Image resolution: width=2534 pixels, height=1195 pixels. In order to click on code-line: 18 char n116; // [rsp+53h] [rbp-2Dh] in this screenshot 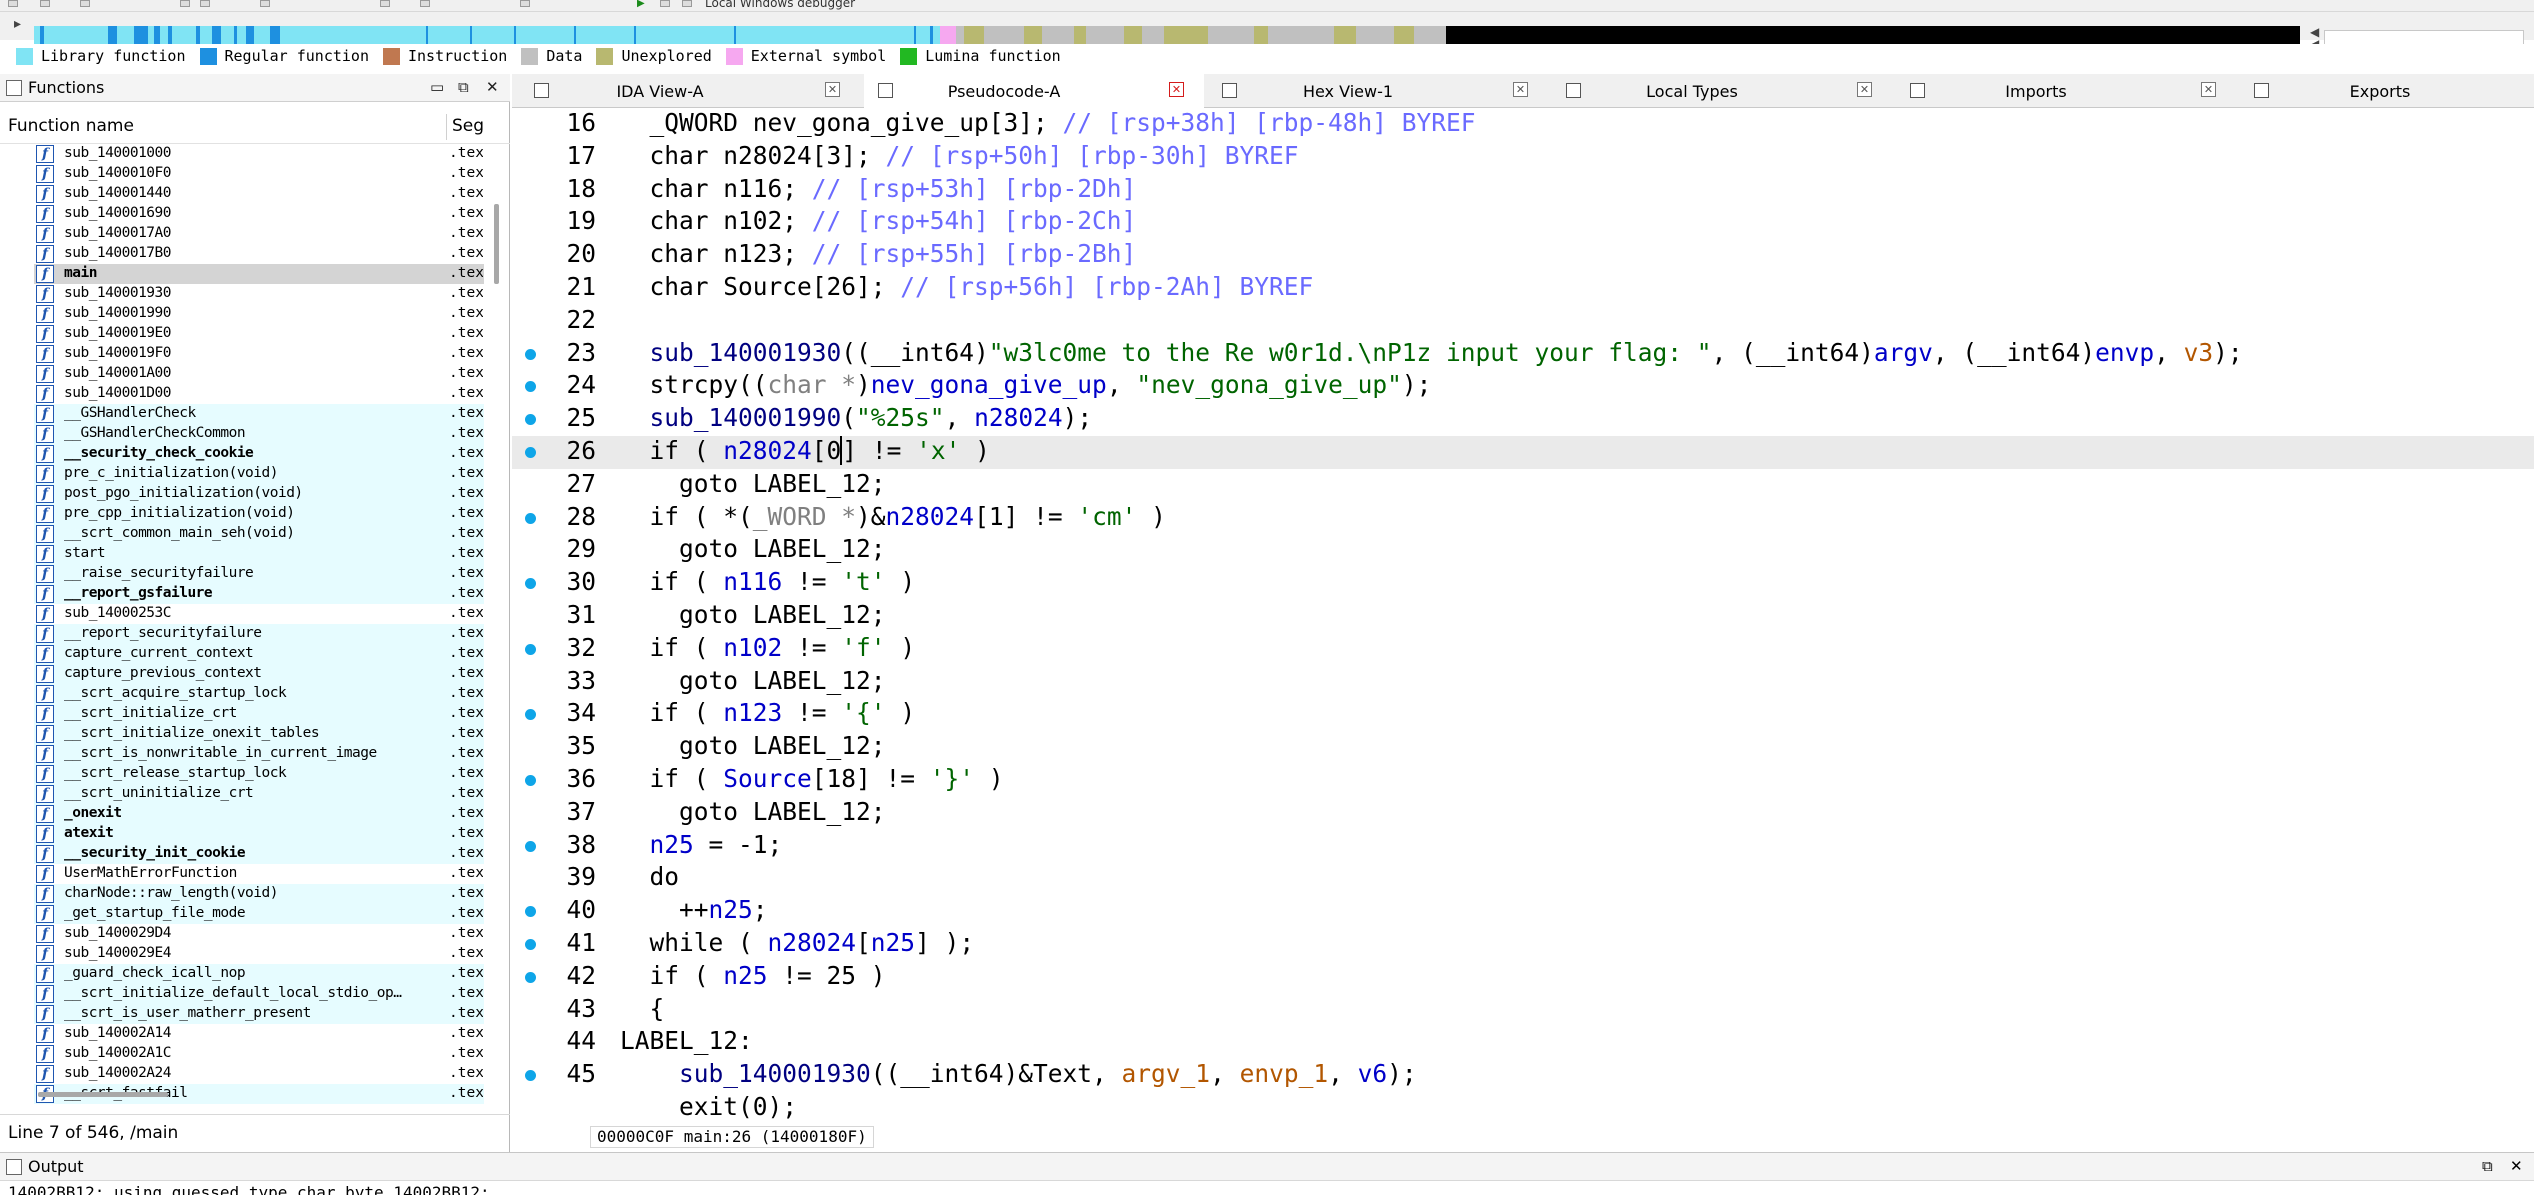, I will do `click(1523, 190)`.